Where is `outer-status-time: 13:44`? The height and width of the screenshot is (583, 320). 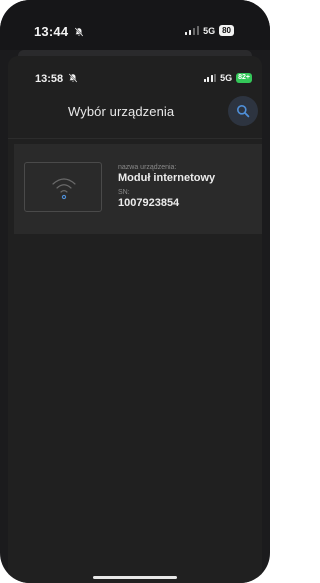
outer-status-time: 13:44 is located at coordinates (59, 31).